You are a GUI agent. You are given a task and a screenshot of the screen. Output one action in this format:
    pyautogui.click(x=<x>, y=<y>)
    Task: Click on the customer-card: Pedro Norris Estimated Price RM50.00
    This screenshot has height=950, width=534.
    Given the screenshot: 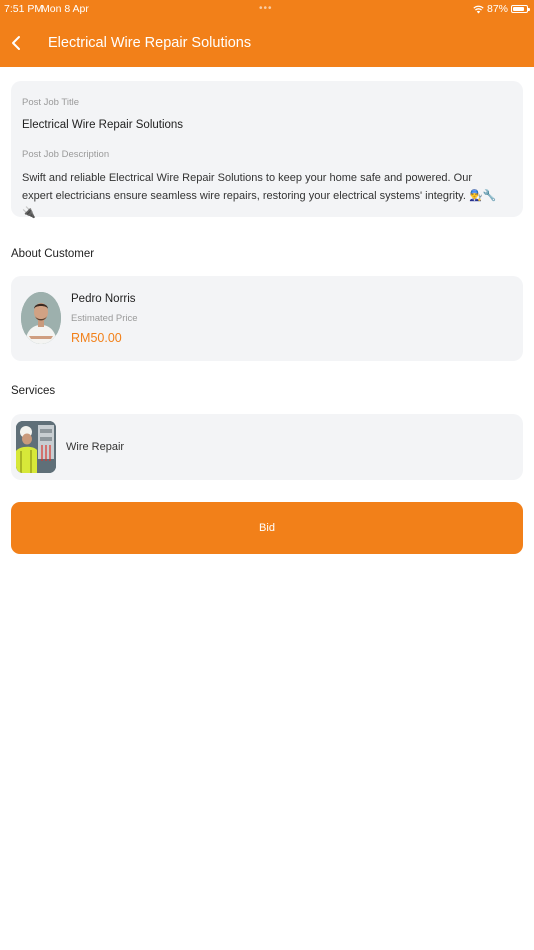 What is the action you would take?
    pyautogui.click(x=267, y=318)
    